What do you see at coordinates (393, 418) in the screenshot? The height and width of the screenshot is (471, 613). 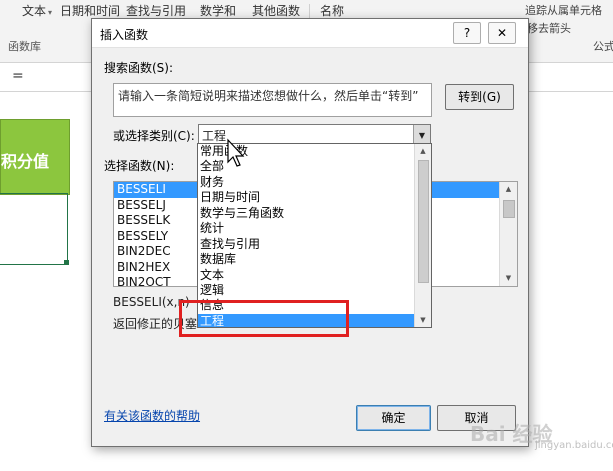 I see `ok-button: 确定` at bounding box center [393, 418].